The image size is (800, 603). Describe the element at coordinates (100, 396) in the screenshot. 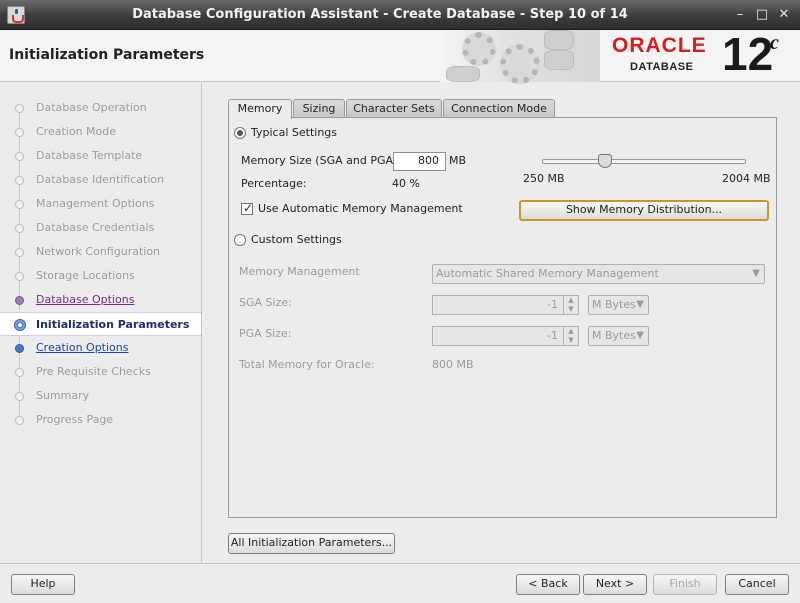

I see `nav-step-summary: Summary` at that location.